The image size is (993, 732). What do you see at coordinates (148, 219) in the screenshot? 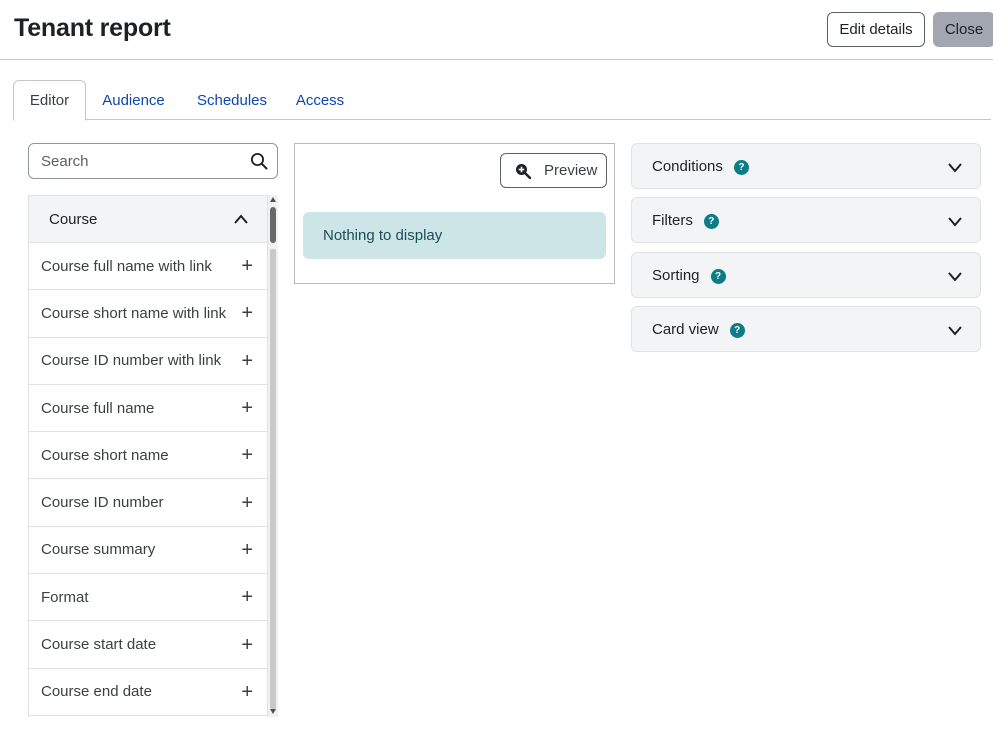
I see `sidebar-section-course: Course` at bounding box center [148, 219].